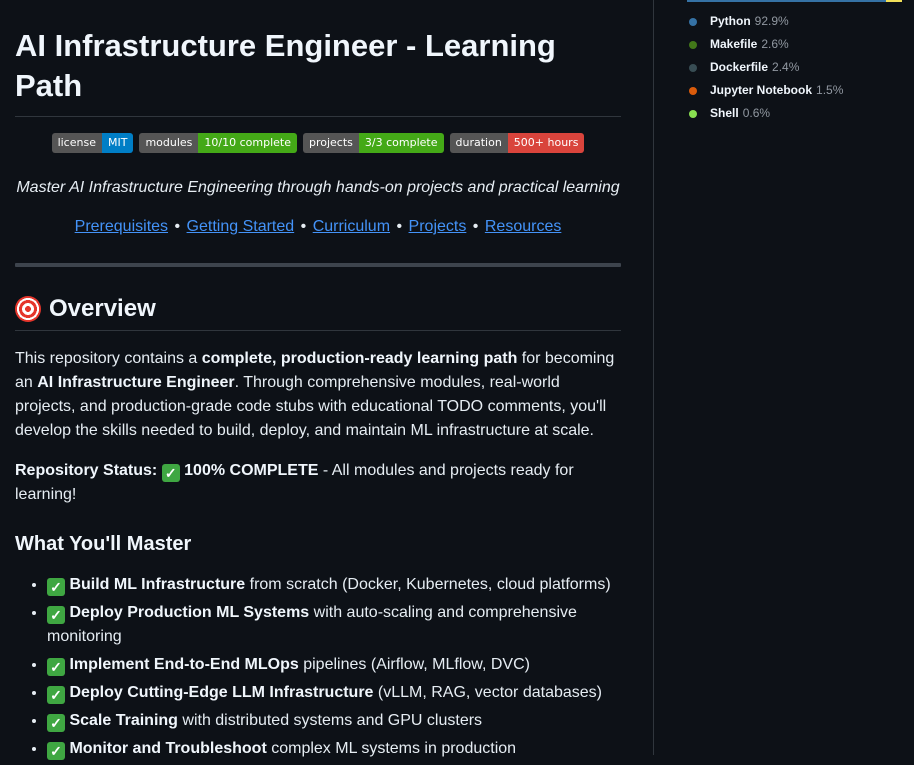 The width and height of the screenshot is (914, 765). Describe the element at coordinates (546, 143) in the screenshot. I see `badge-value: 500+ hours` at that location.